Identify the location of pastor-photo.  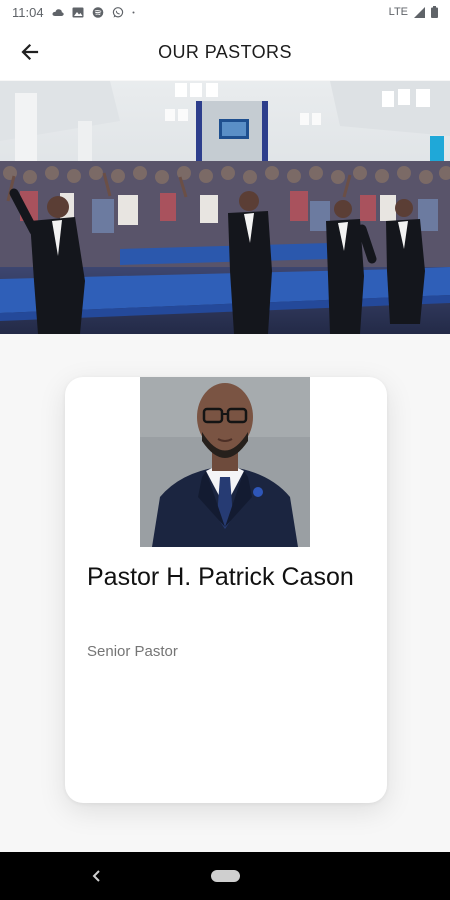
(225, 462).